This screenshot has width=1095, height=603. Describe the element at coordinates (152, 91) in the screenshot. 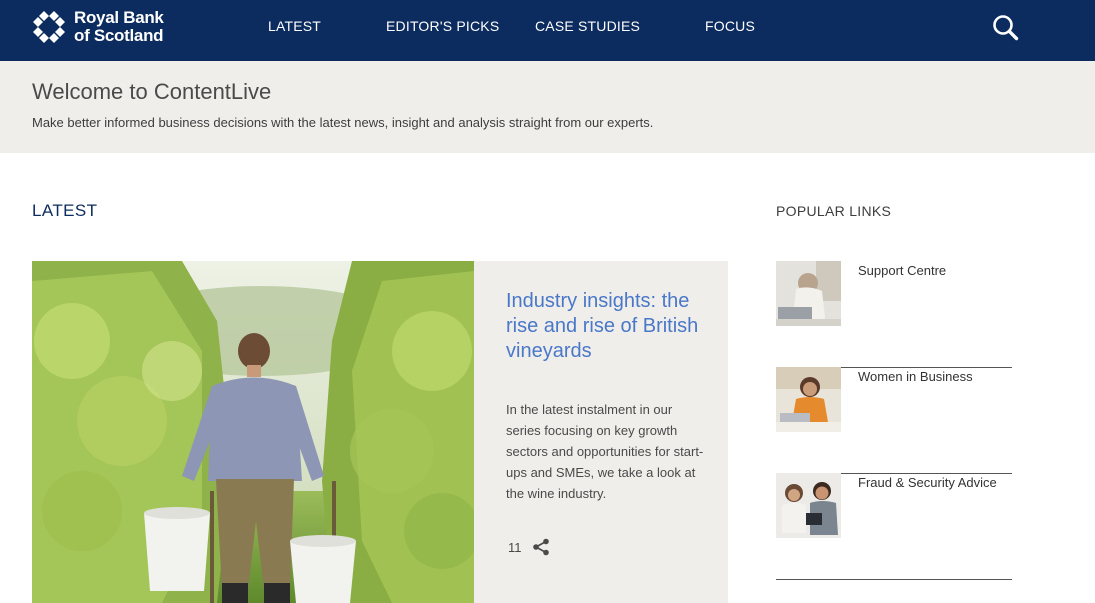

I see `welcome-title: Welcome to ContentLive` at that location.